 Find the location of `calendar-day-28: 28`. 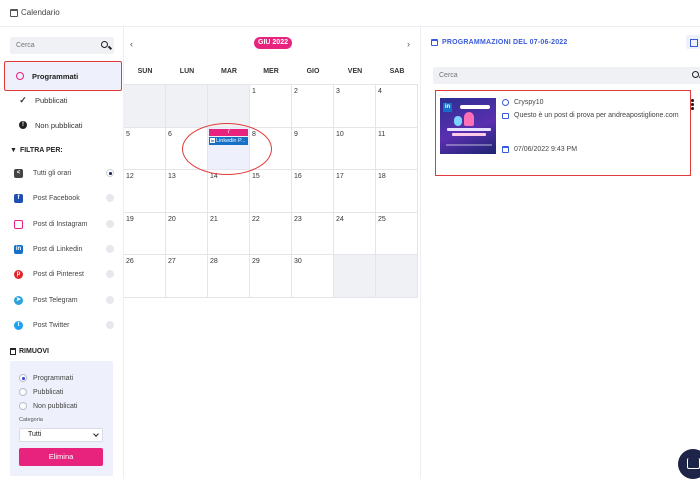

calendar-day-28: 28 is located at coordinates (229, 276).